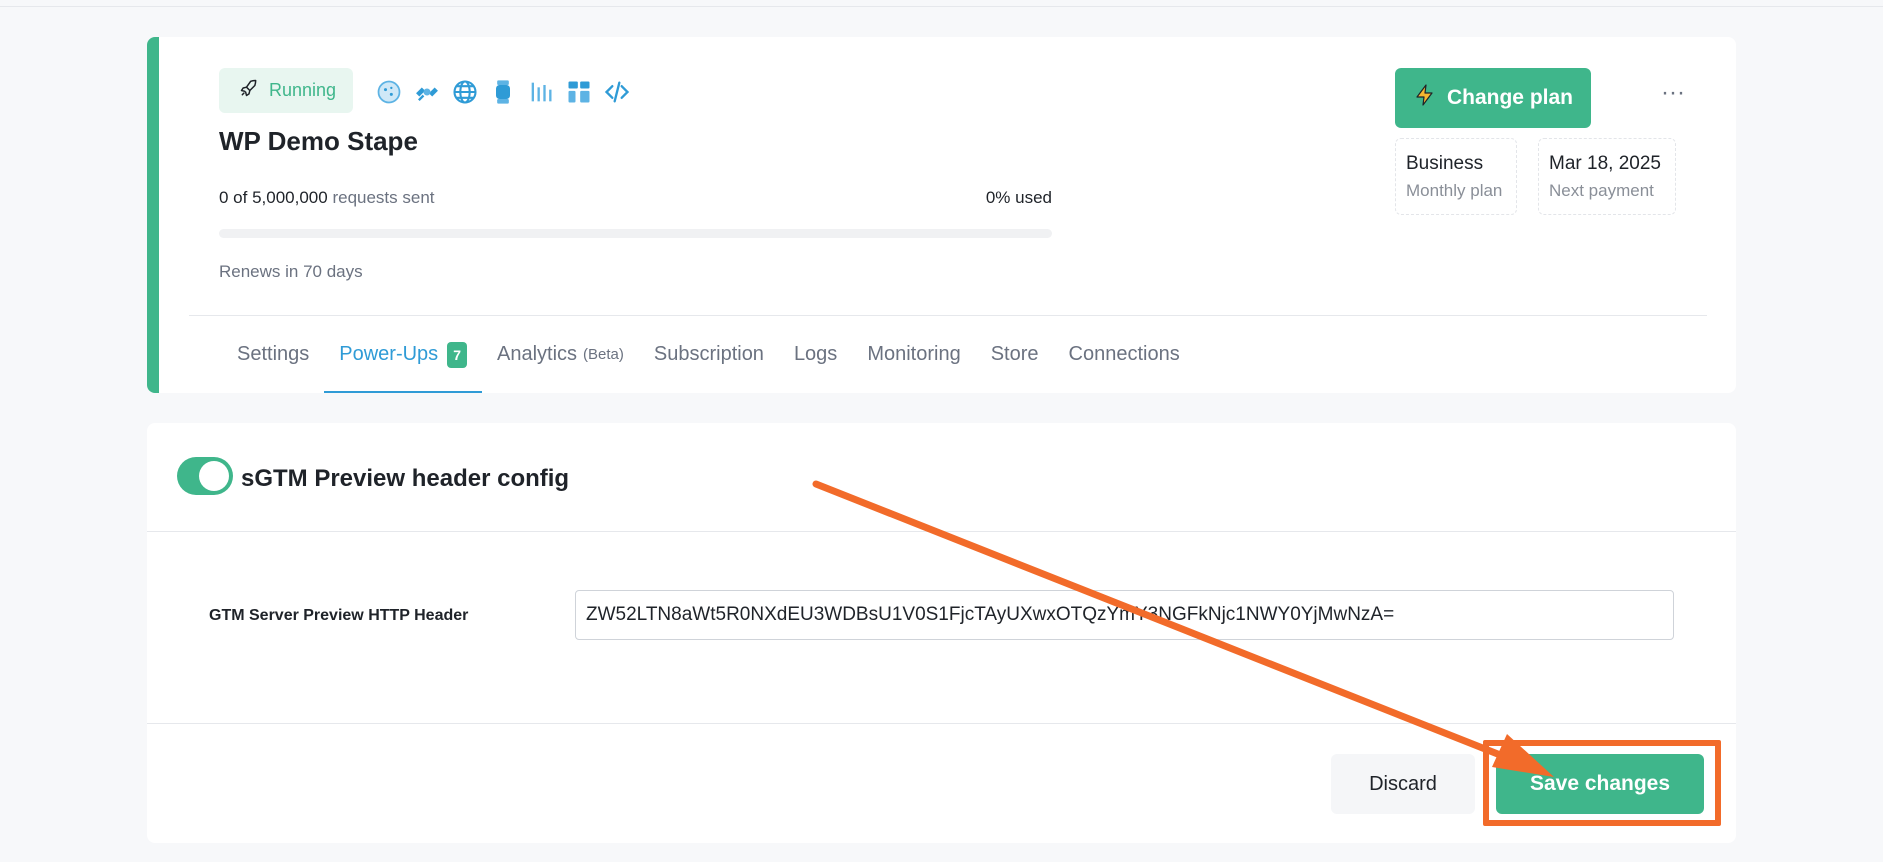 The image size is (1883, 862). Describe the element at coordinates (1454, 190) in the screenshot. I see `plan-period: Monthly plan` at that location.